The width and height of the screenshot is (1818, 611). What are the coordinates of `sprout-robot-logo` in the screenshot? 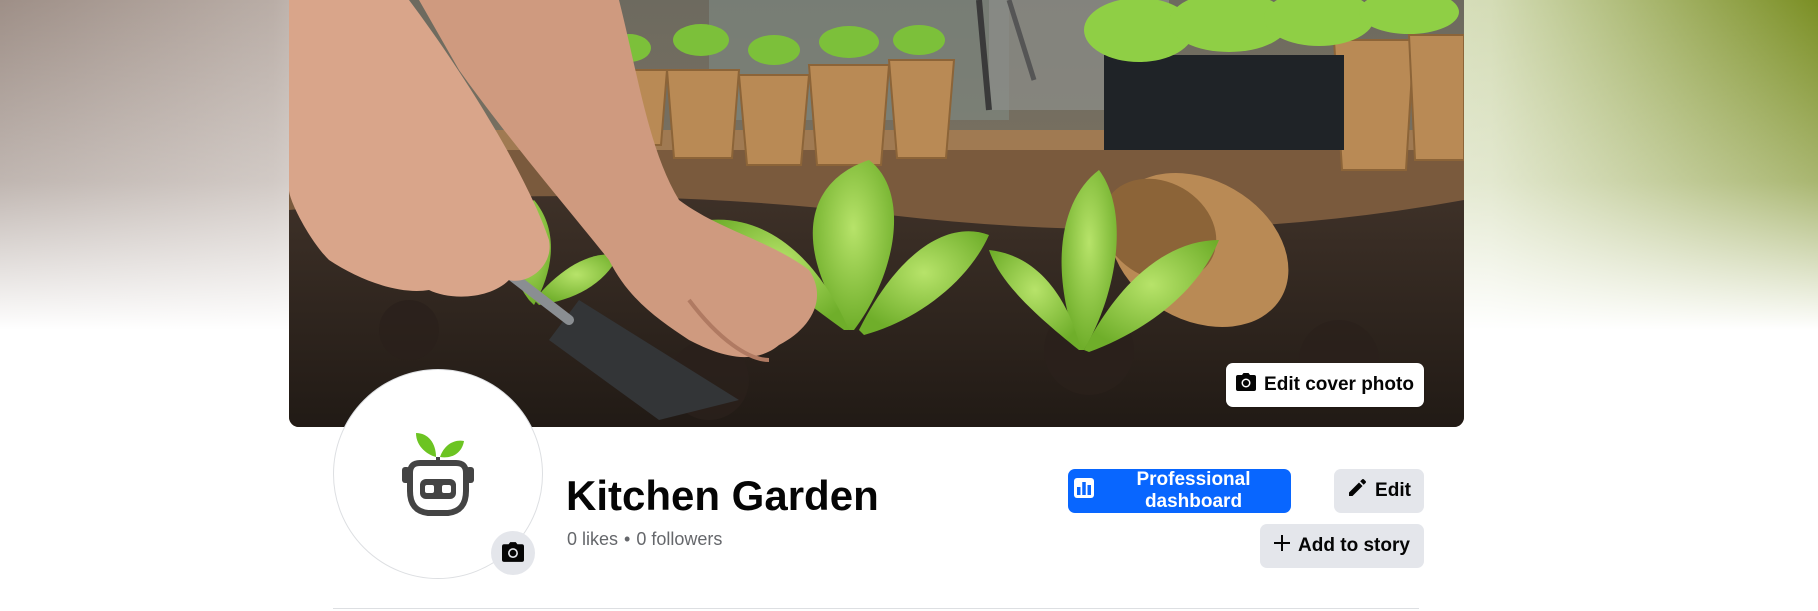 It's located at (438, 474).